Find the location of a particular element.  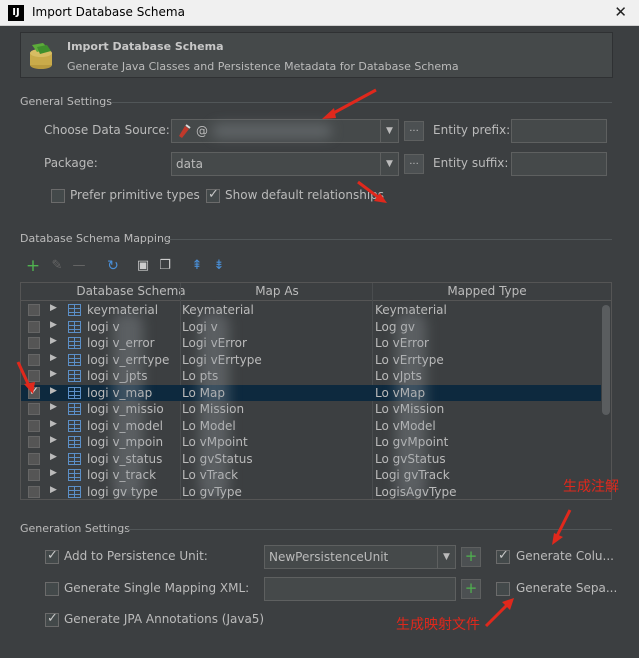

entity-suffix-input is located at coordinates (559, 164).